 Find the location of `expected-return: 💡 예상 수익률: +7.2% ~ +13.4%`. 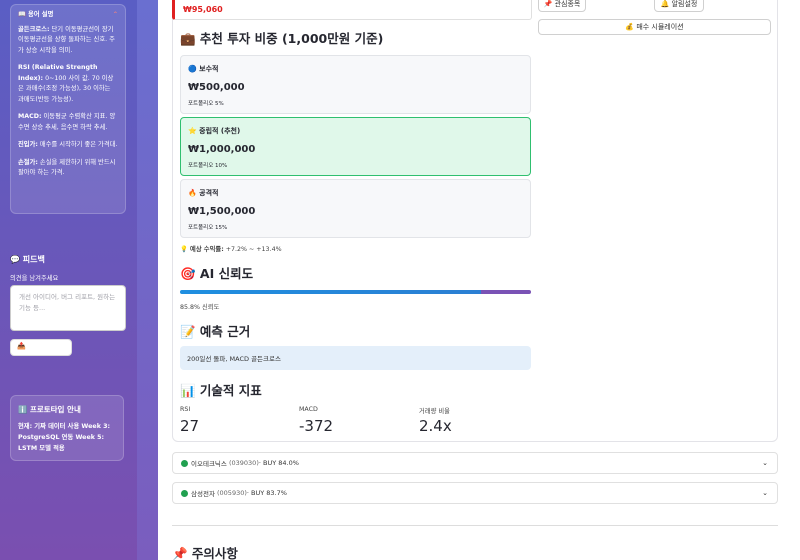

expected-return: 💡 예상 수익률: +7.2% ~ +13.4% is located at coordinates (231, 248).